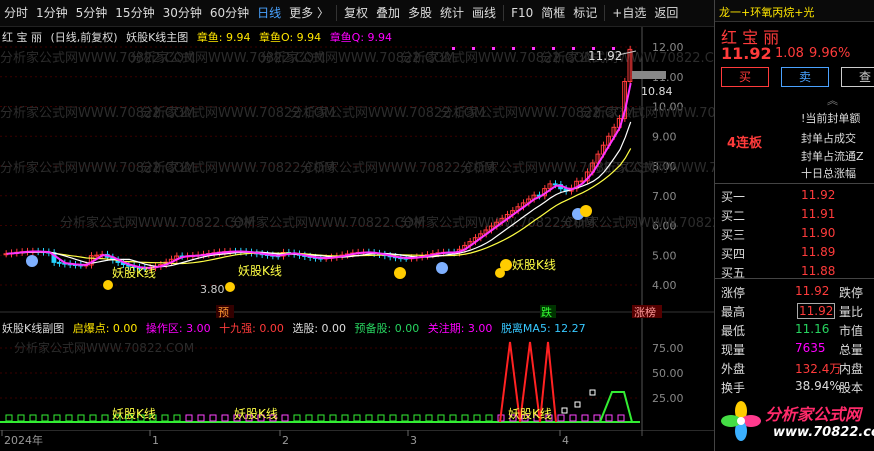  What do you see at coordinates (553, 13) in the screenshot?
I see `toolbar-item: 简框` at bounding box center [553, 13].